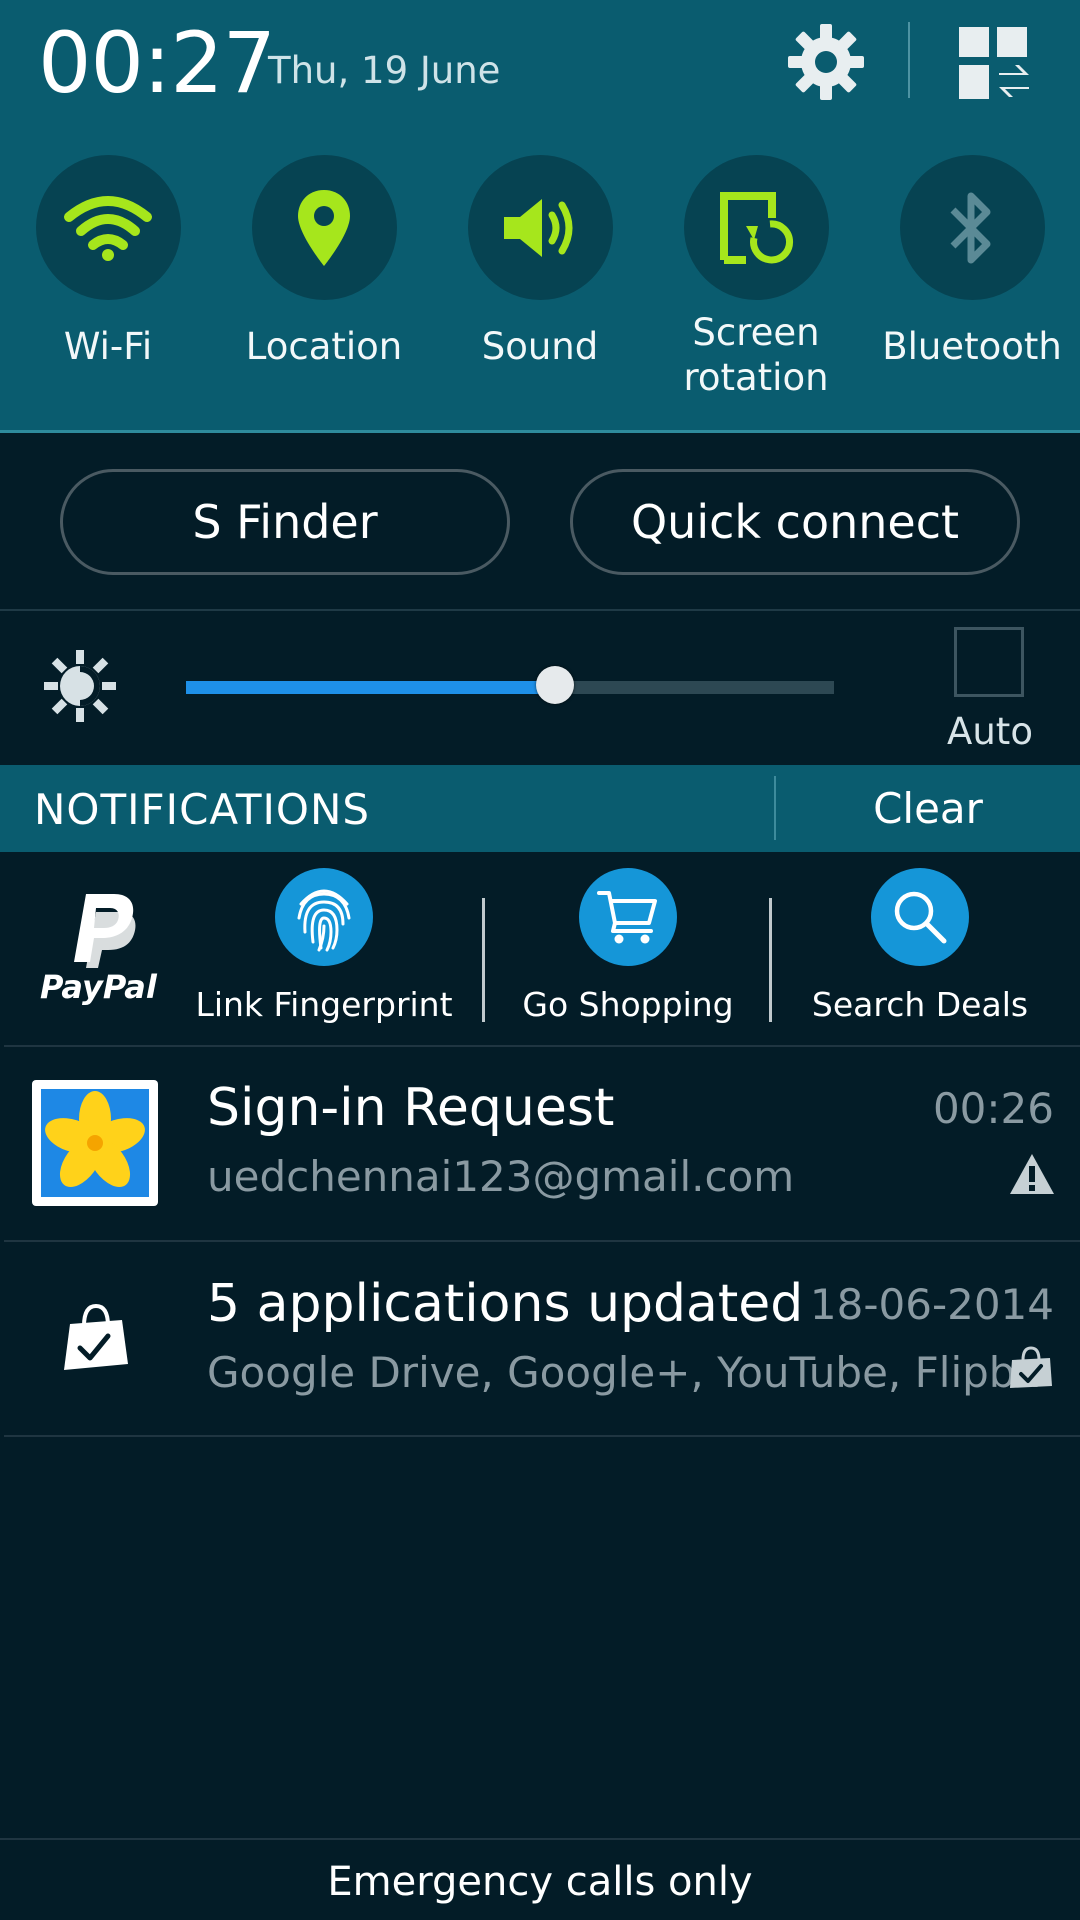 This screenshot has width=1080, height=1920. I want to click on header-vertical-divider, so click(909, 60).